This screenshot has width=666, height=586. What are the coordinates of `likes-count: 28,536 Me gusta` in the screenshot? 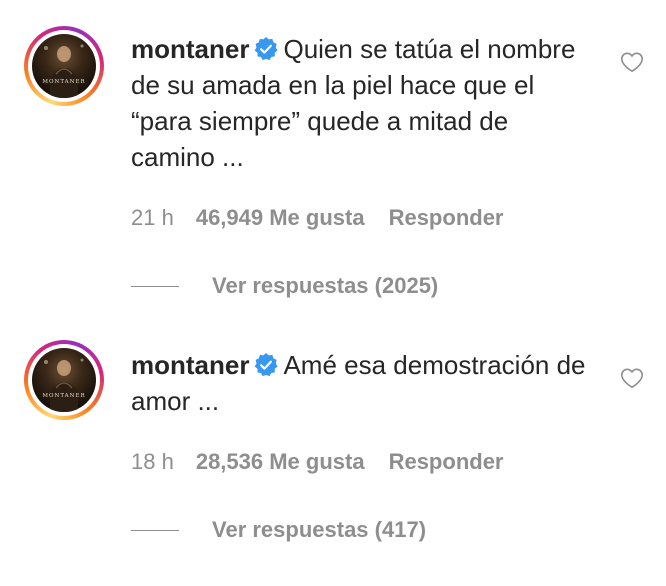 It's located at (280, 462).